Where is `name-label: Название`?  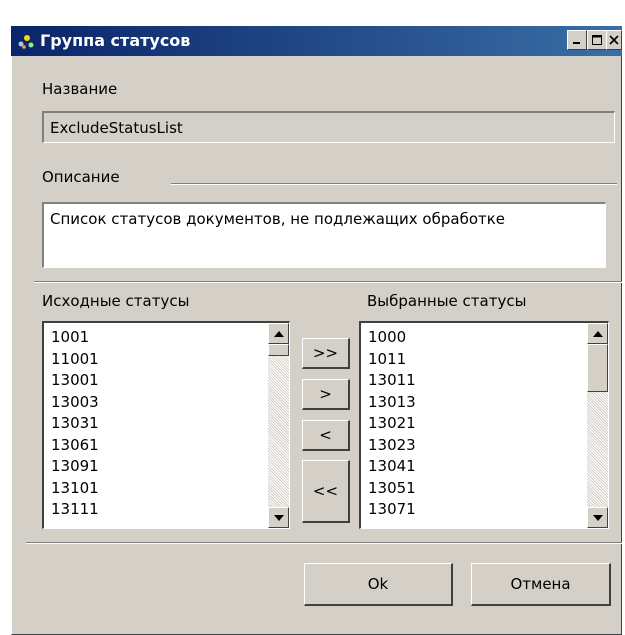 name-label: Название is located at coordinates (80, 89).